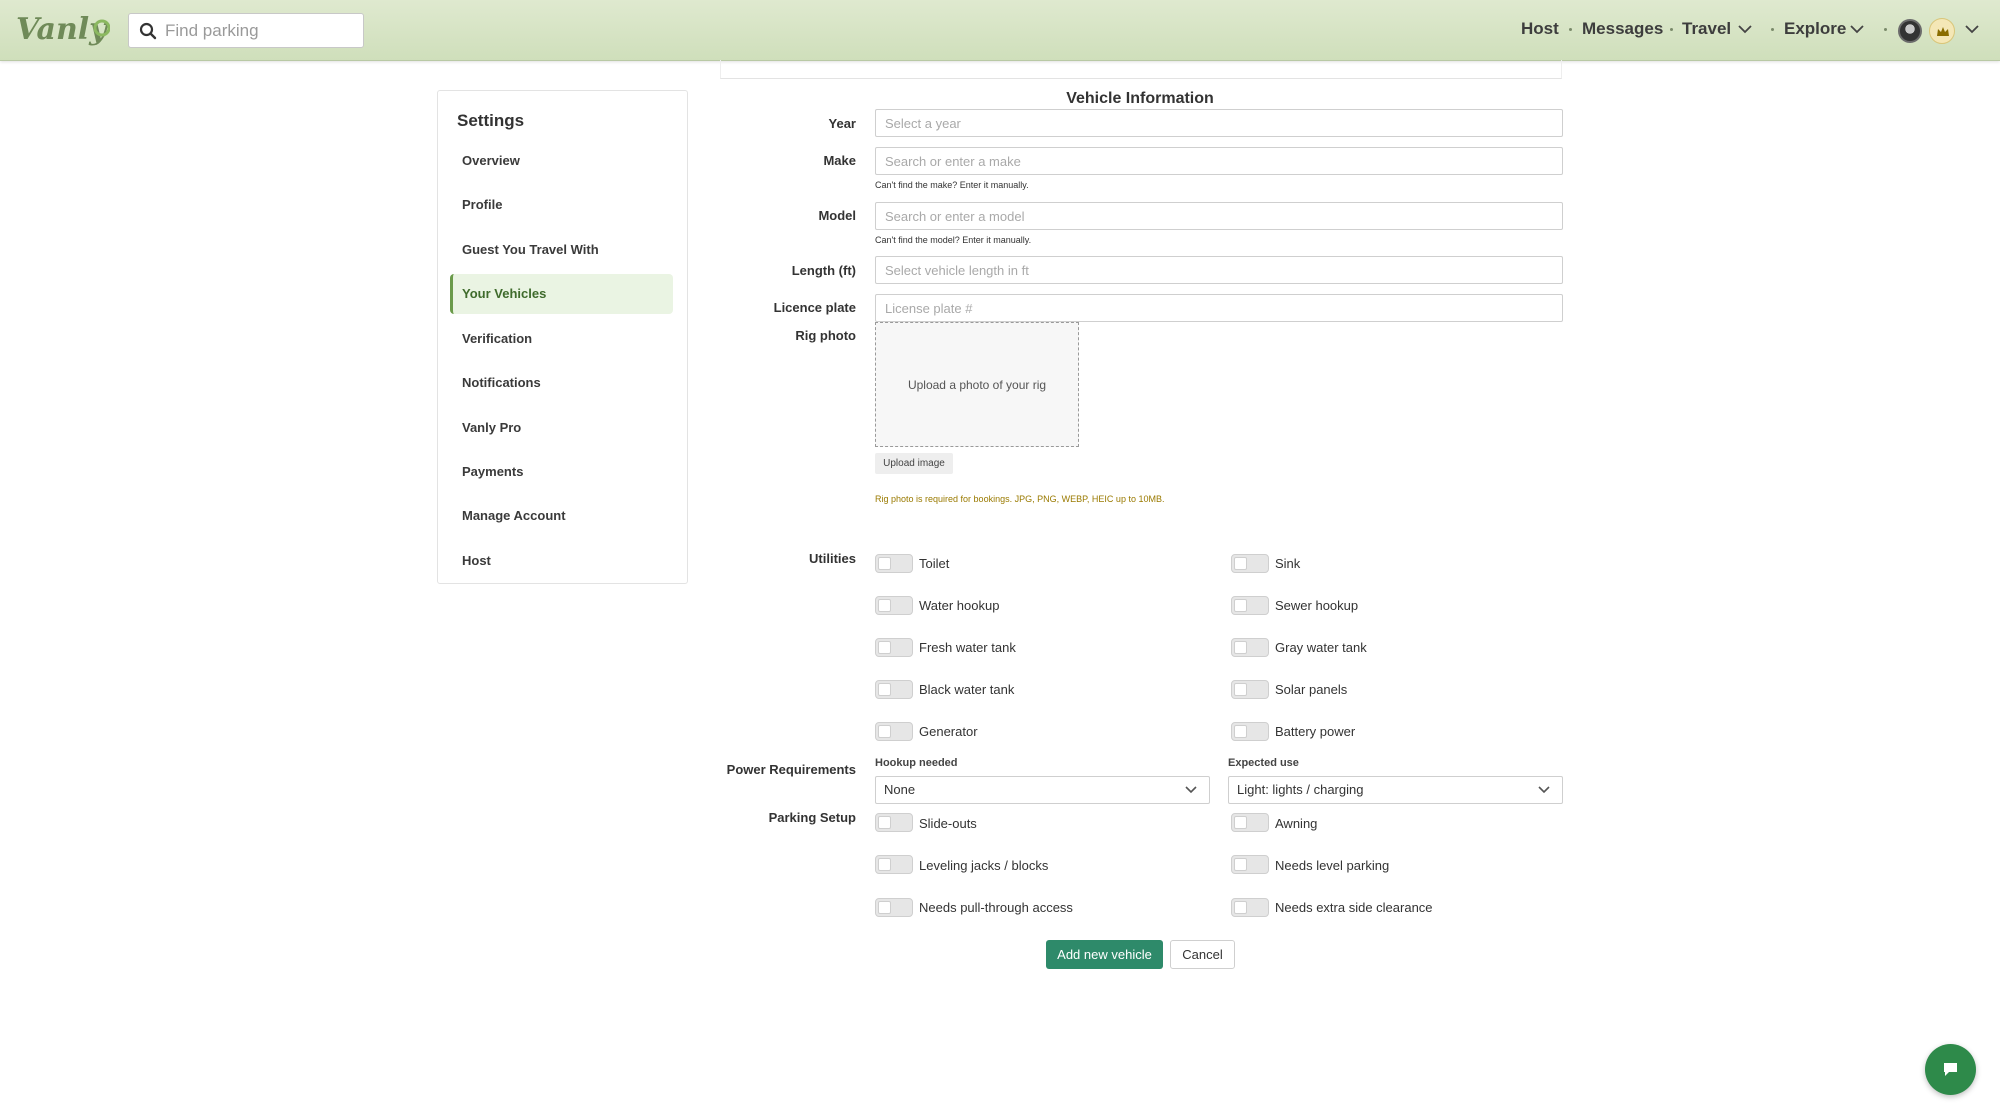  What do you see at coordinates (959, 605) in the screenshot?
I see `toggle-label: Water hookup` at bounding box center [959, 605].